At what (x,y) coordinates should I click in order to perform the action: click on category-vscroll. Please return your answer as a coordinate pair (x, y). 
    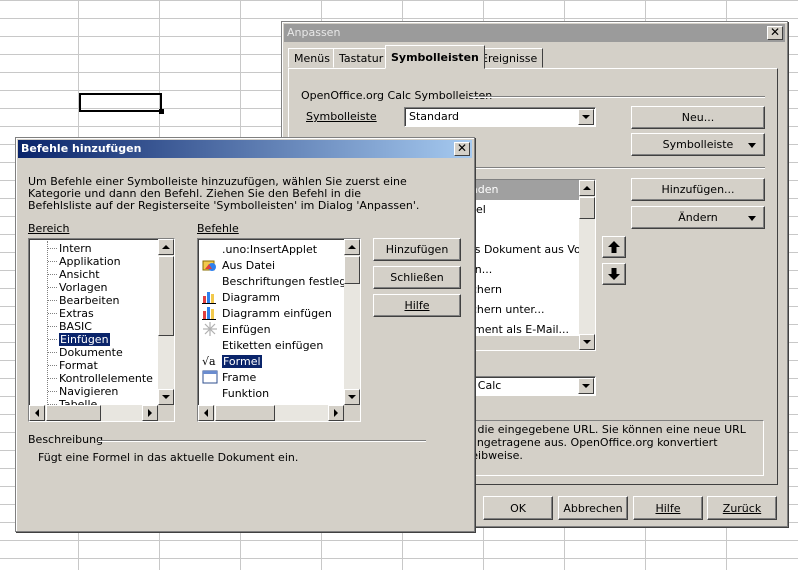
    Looking at the image, I should click on (166, 322).